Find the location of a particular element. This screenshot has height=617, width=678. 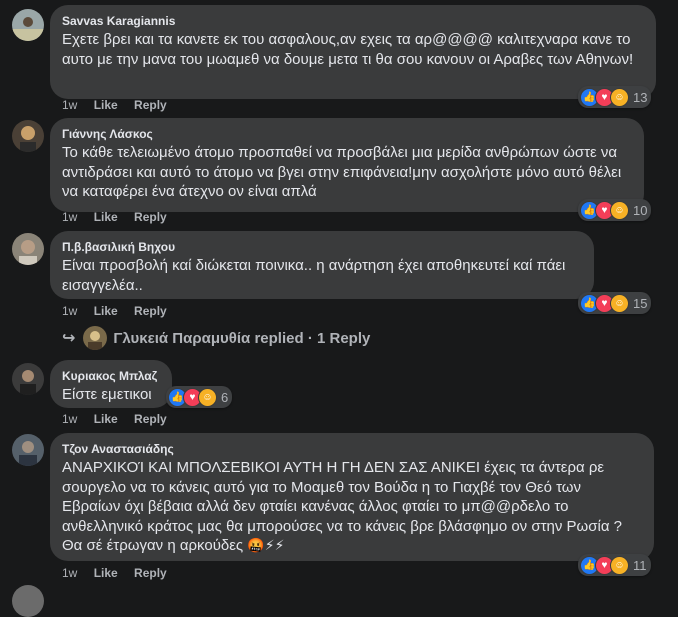

reaction-summary: 👍 ♥ ☺ 13 is located at coordinates (615, 97).